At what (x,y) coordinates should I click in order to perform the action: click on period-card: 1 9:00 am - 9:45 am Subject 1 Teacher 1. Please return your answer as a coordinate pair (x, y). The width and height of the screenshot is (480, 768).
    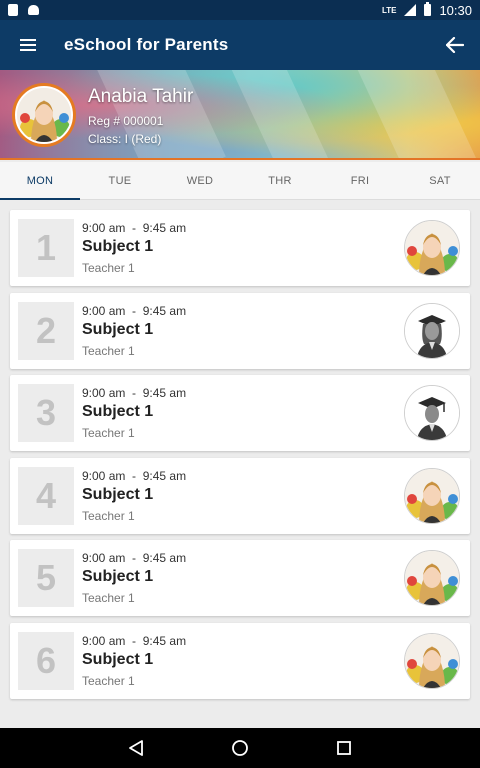
    Looking at the image, I should click on (240, 248).